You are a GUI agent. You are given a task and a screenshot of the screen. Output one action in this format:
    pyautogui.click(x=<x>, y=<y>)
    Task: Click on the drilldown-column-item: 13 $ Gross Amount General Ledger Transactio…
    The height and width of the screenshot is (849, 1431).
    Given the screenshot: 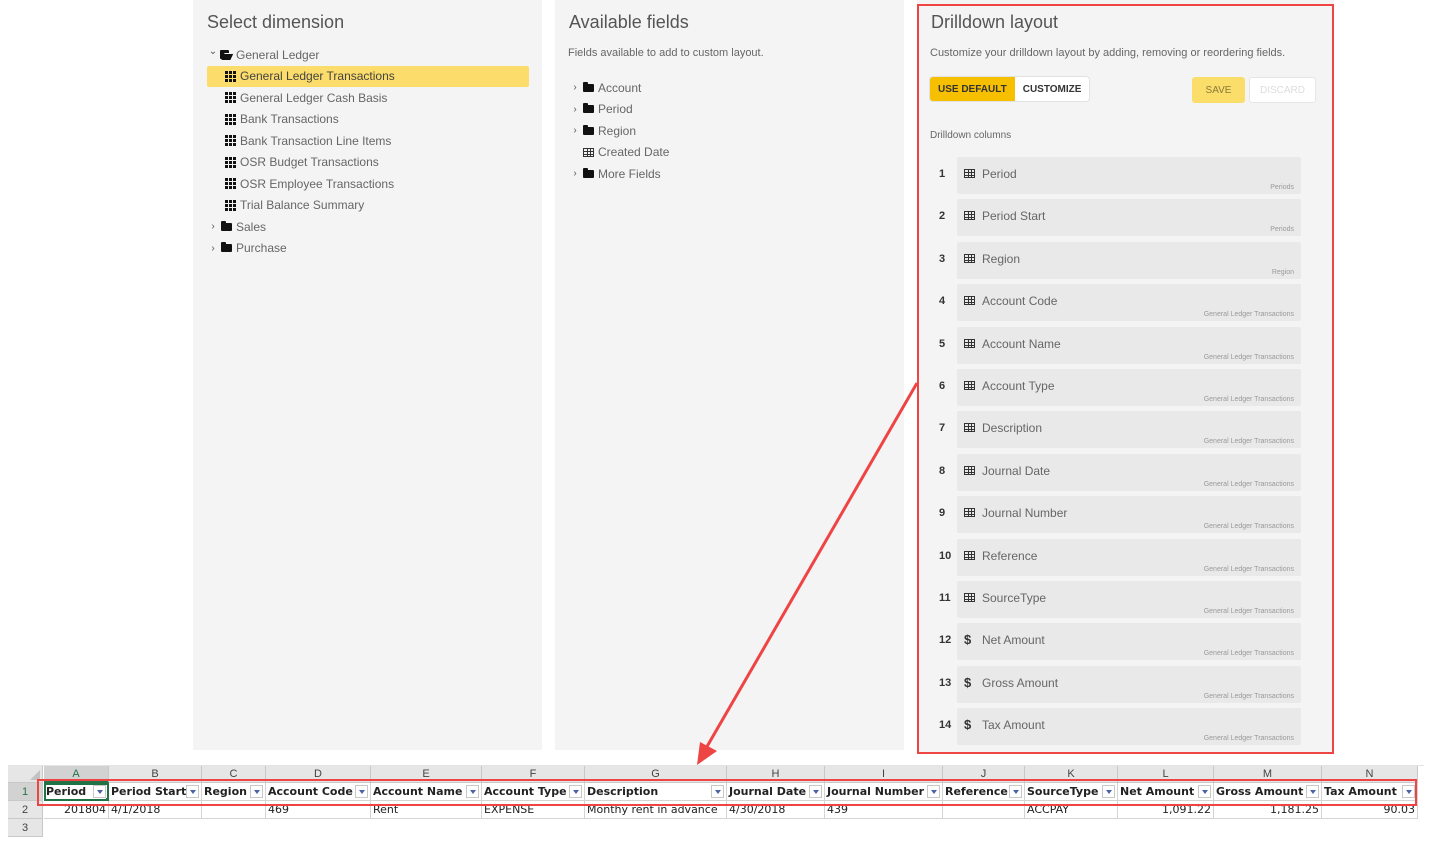 What is the action you would take?
    pyautogui.click(x=1125, y=684)
    